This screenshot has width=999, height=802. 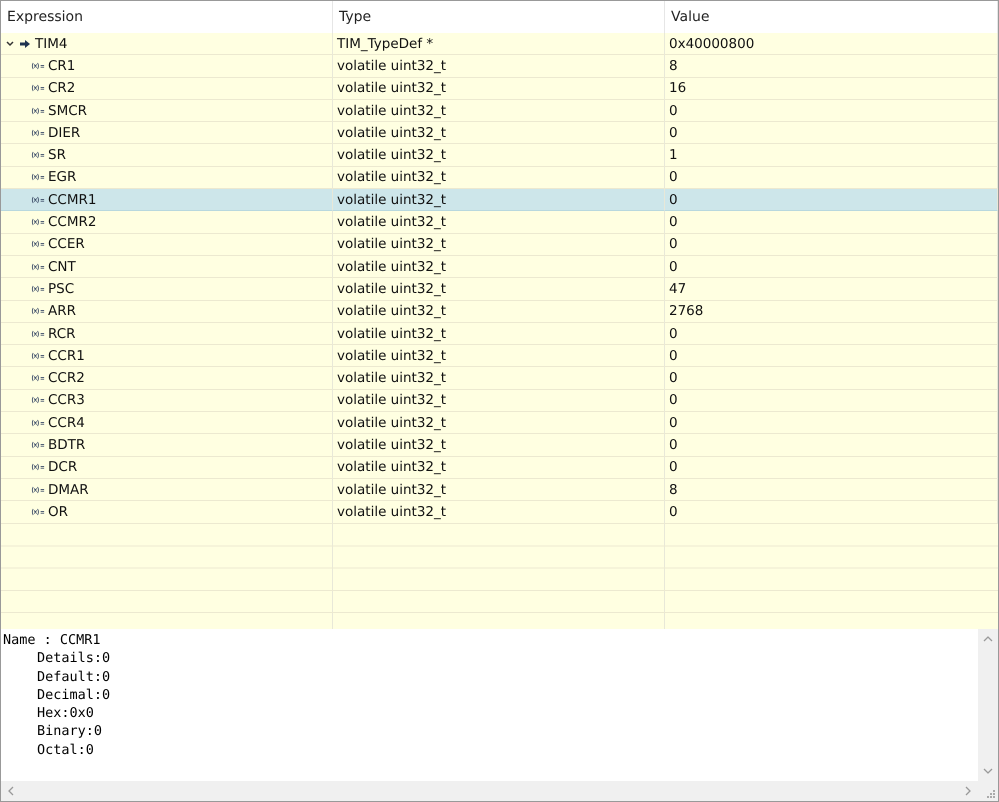 What do you see at coordinates (72, 200) in the screenshot?
I see `expression-text: CCMR1` at bounding box center [72, 200].